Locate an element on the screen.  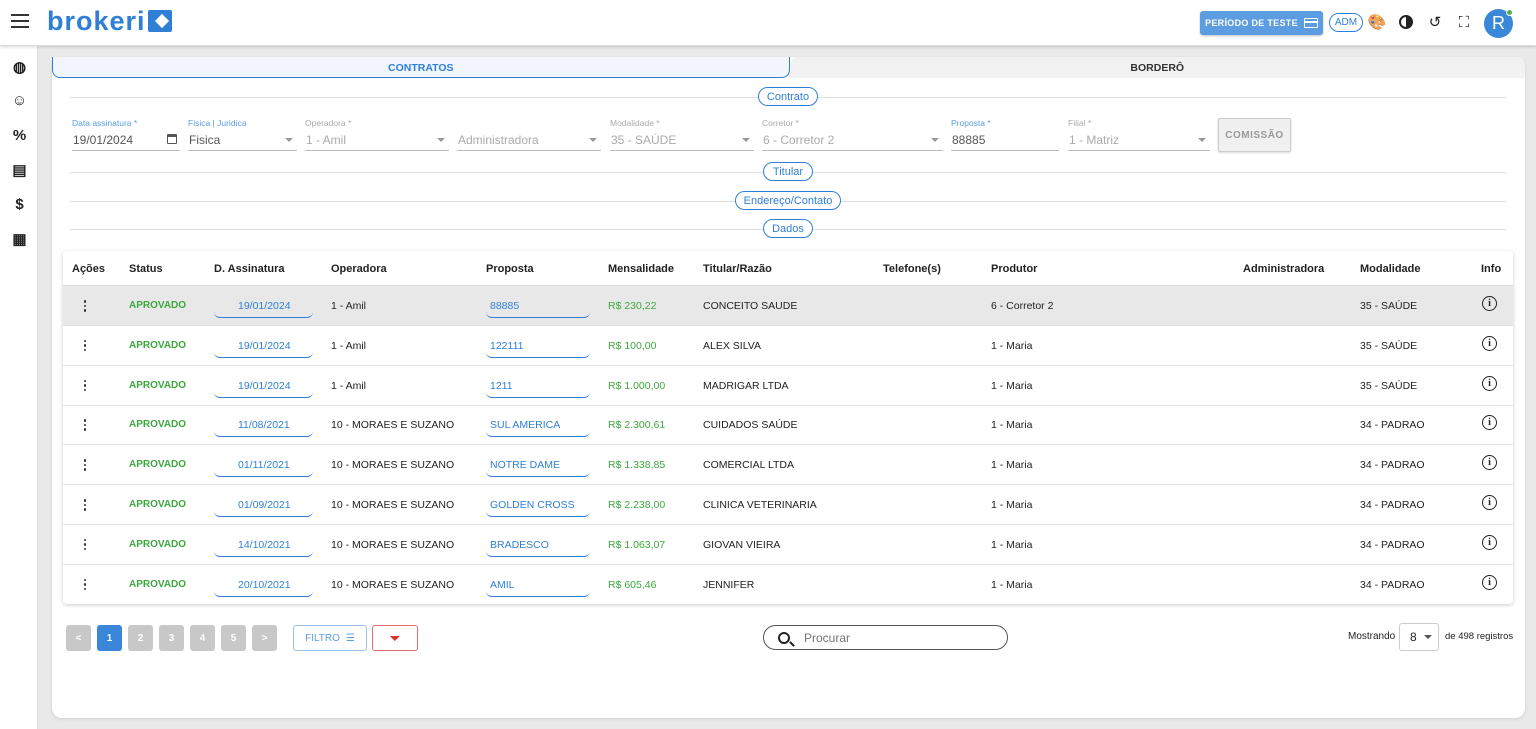
page-button-4: 4 is located at coordinates (202, 638).